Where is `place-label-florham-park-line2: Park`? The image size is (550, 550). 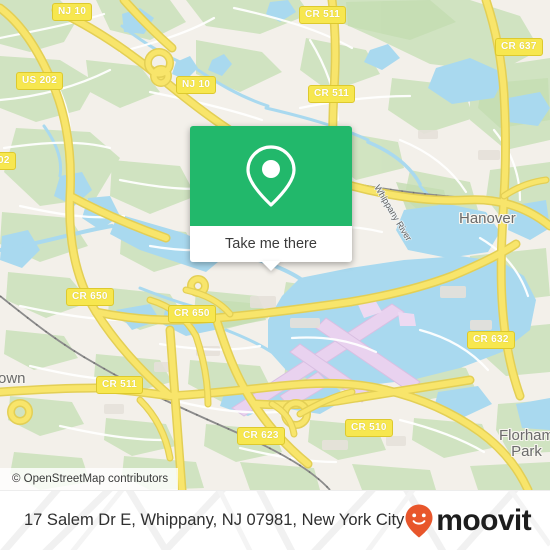
place-label-florham-park-line2: Park is located at coordinates (526, 451).